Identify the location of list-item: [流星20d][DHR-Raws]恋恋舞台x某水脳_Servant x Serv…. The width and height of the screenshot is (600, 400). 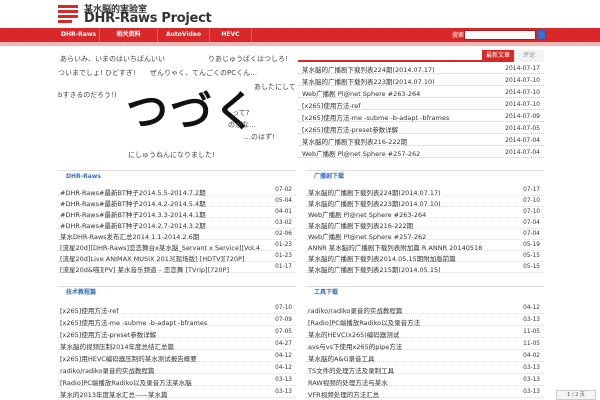
(177, 246).